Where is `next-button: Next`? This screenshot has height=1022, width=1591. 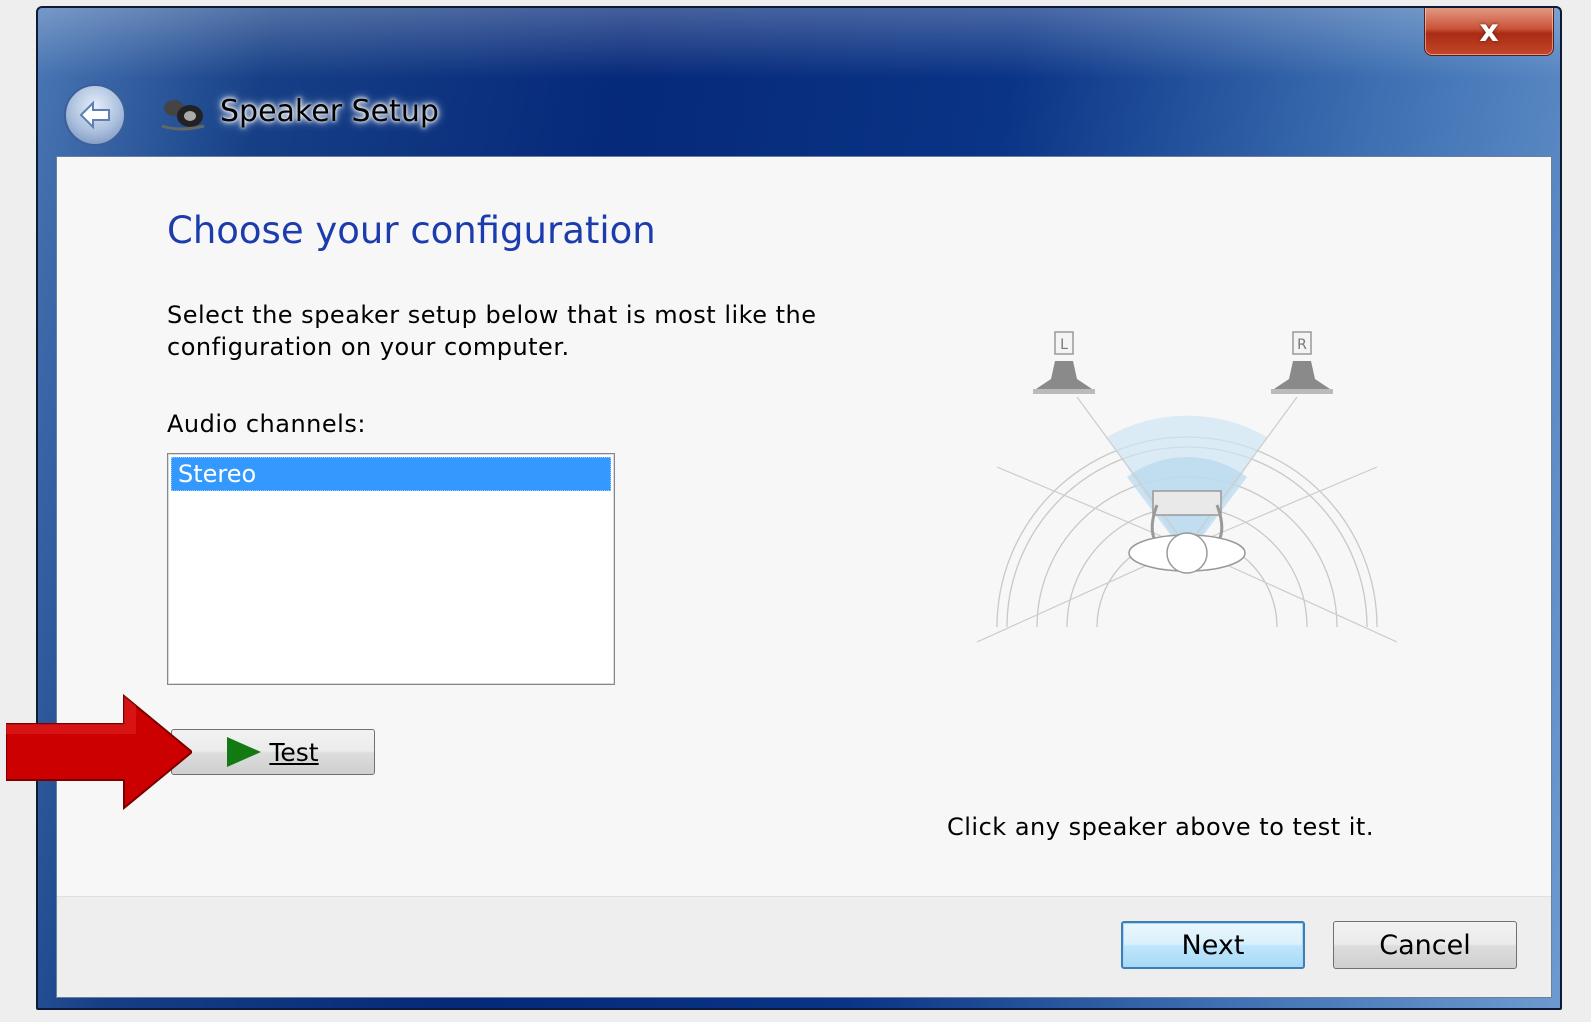 next-button: Next is located at coordinates (1213, 945).